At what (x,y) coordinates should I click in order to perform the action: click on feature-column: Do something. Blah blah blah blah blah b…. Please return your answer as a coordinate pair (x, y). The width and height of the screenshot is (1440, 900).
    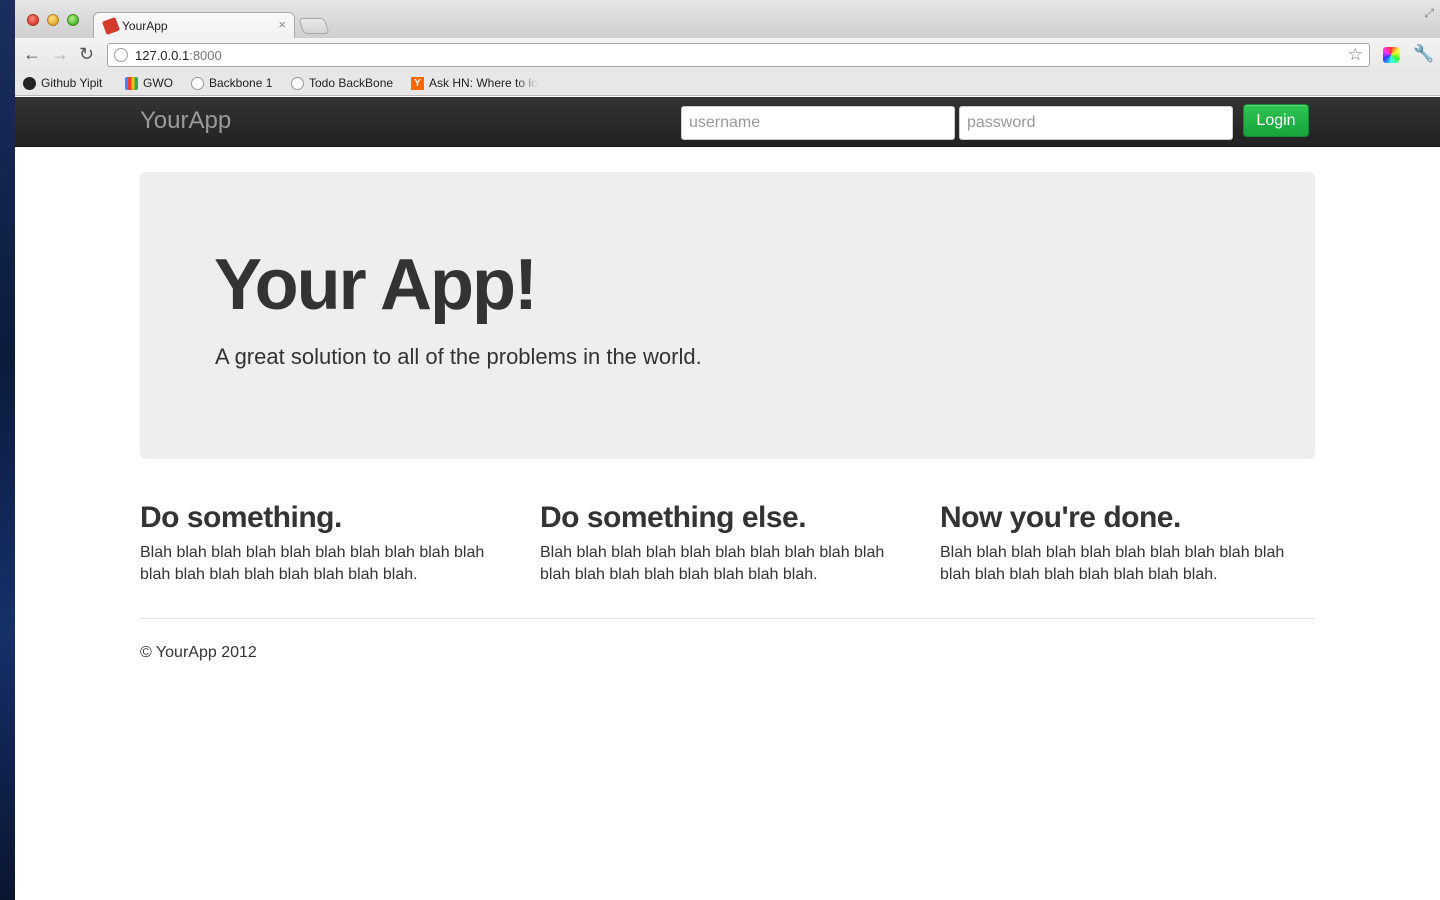
    Looking at the image, I should click on (325, 543).